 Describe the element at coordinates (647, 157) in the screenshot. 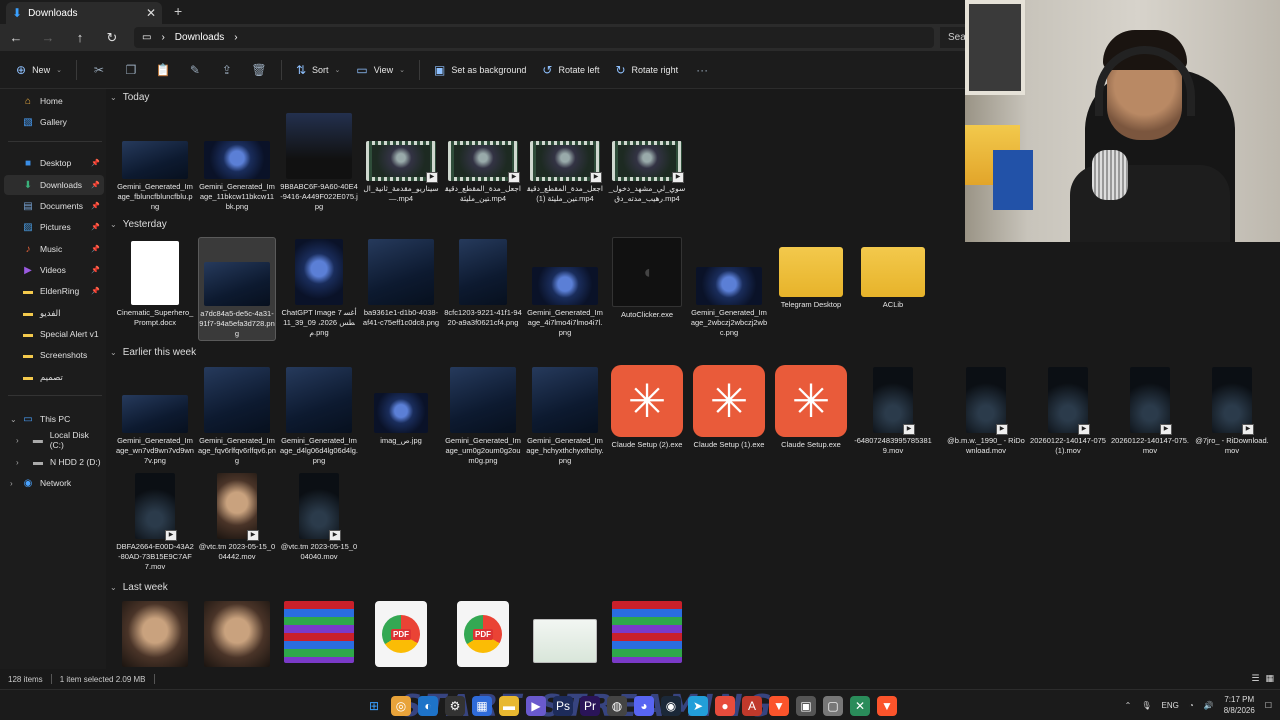

I see `file-item: ▶ سوي_لي_مشهد_دخول_رهيب_مدته_دق.mp4` at that location.